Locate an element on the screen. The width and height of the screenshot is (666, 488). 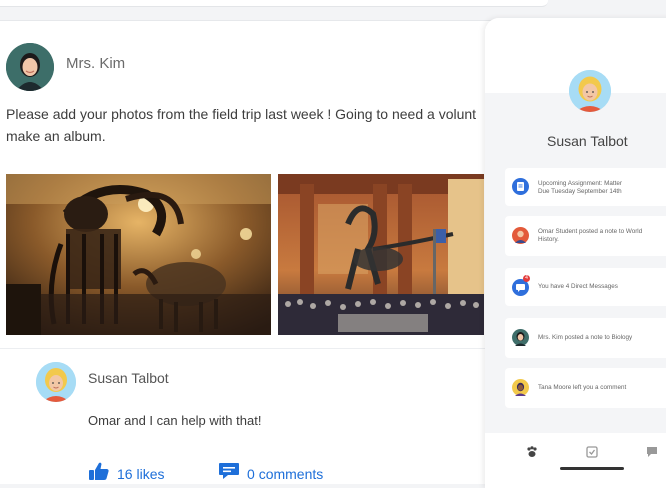
notification-line2: Due Tuesday September 14th is located at coordinates (580, 191).